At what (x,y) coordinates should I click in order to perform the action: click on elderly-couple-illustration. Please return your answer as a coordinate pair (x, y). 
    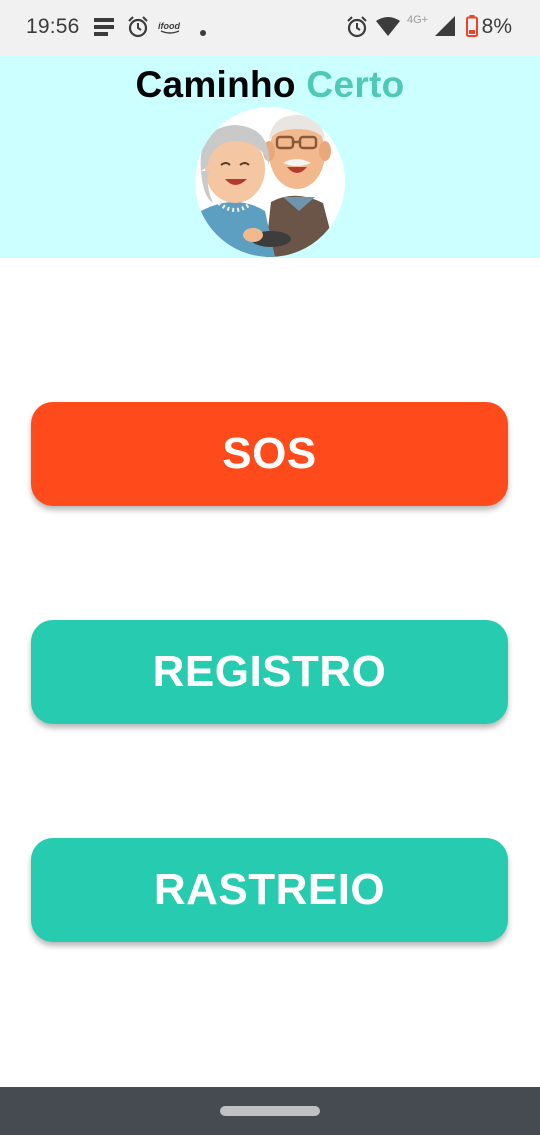
    Looking at the image, I should click on (270, 182).